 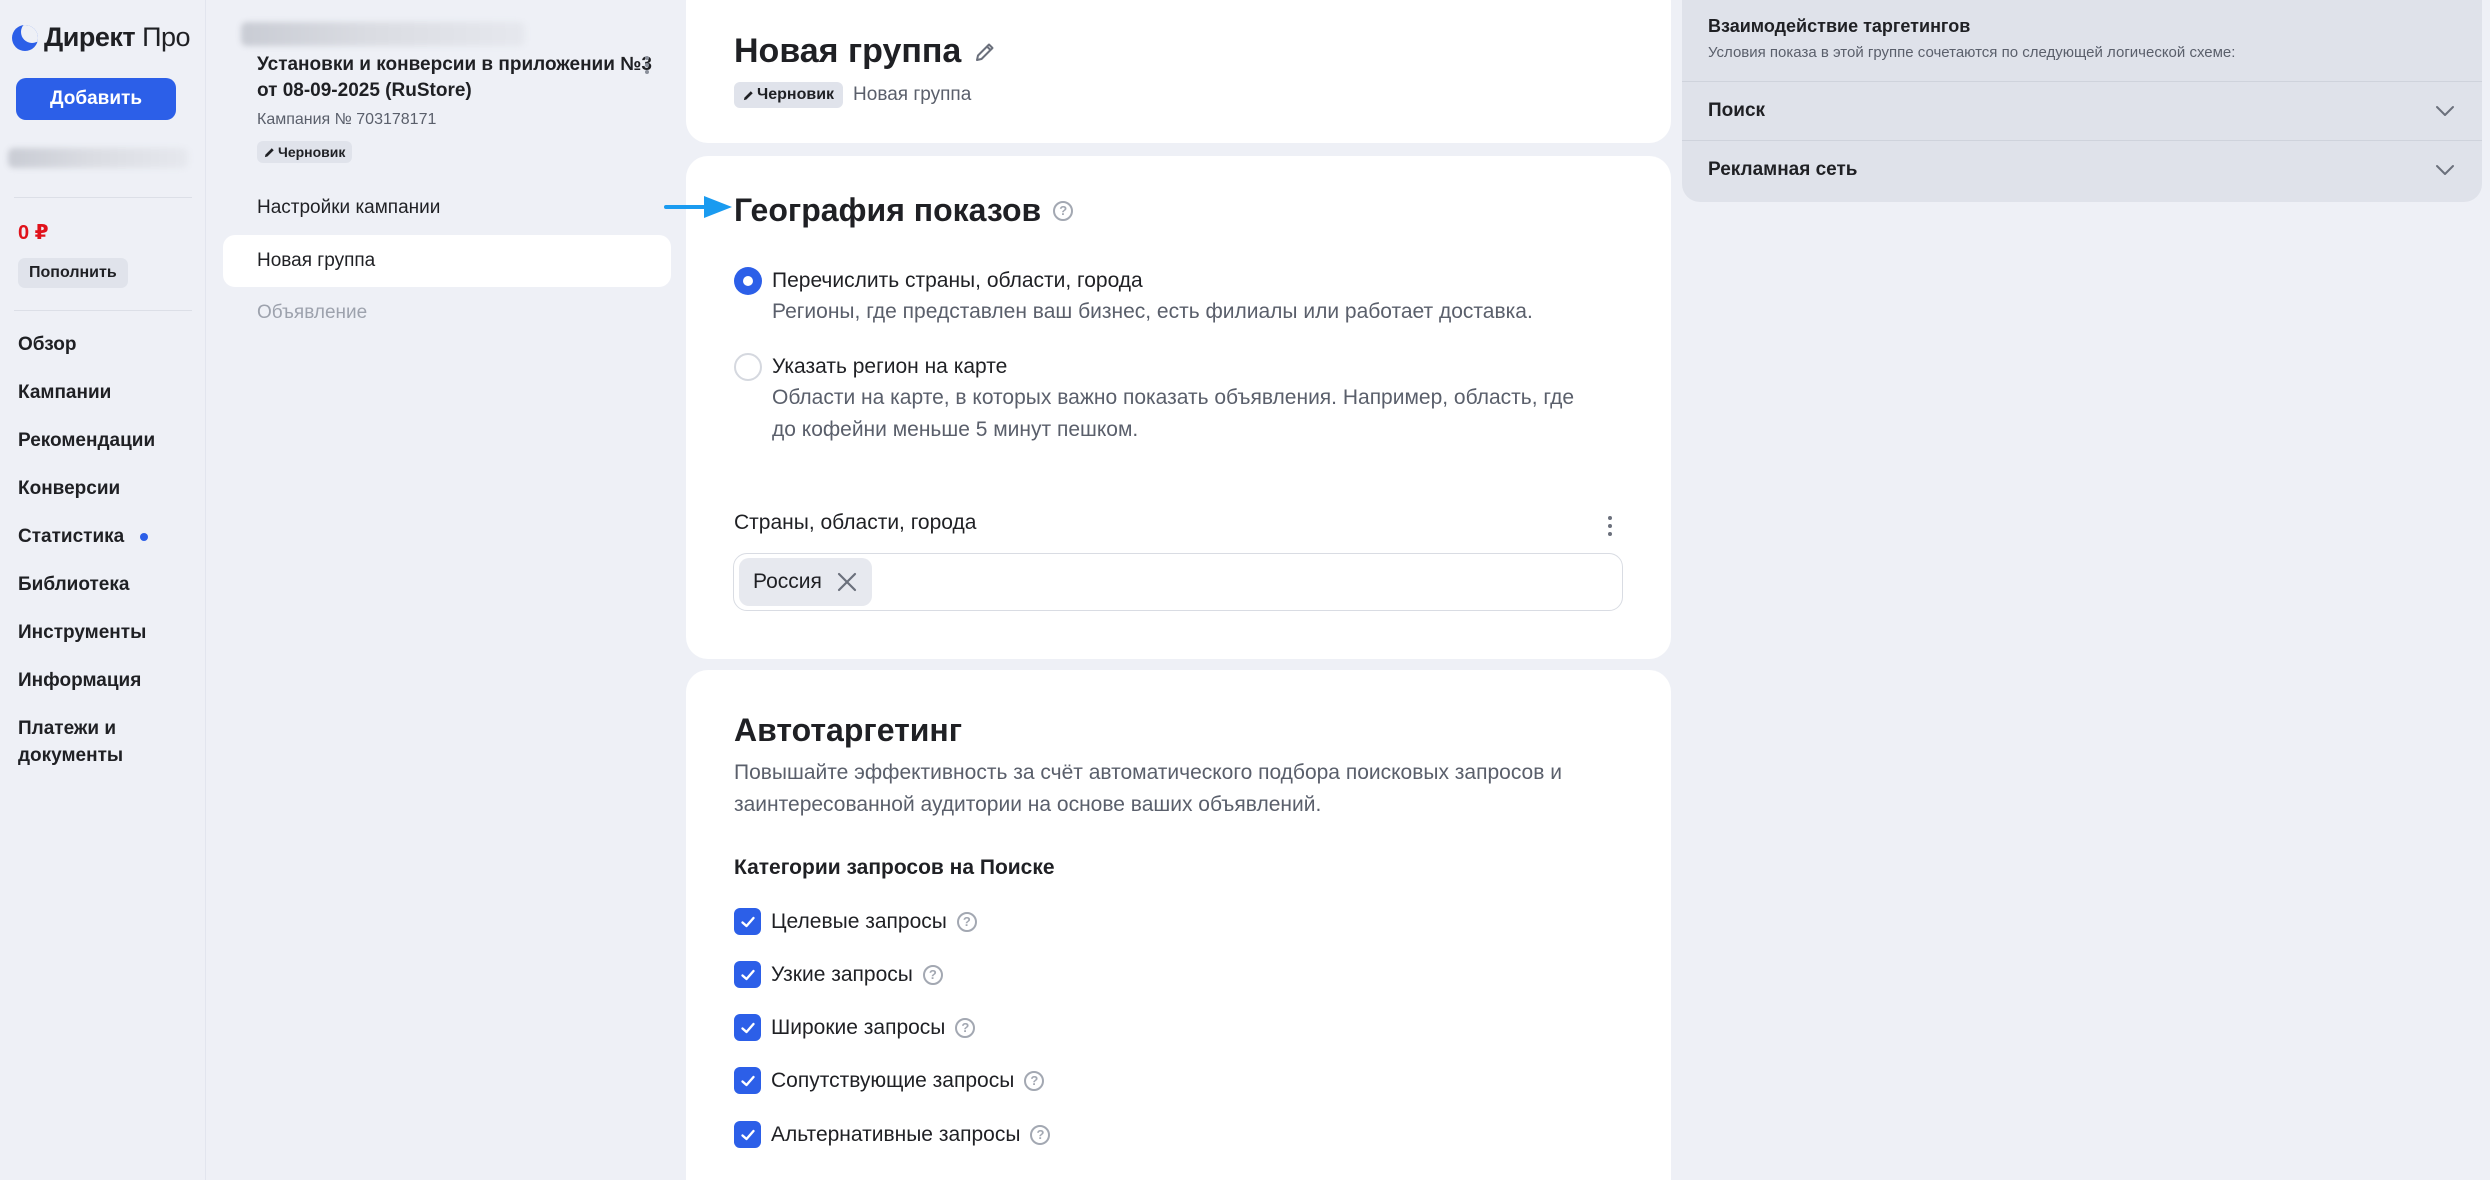 What do you see at coordinates (86, 440) in the screenshot?
I see `nav-item-recommendations: Рекомендации` at bounding box center [86, 440].